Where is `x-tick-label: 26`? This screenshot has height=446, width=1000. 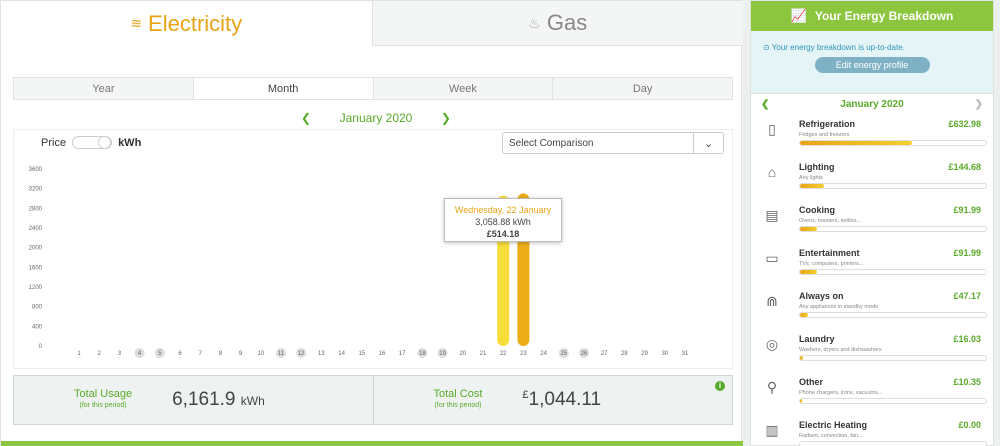 x-tick-label: 26 is located at coordinates (584, 354).